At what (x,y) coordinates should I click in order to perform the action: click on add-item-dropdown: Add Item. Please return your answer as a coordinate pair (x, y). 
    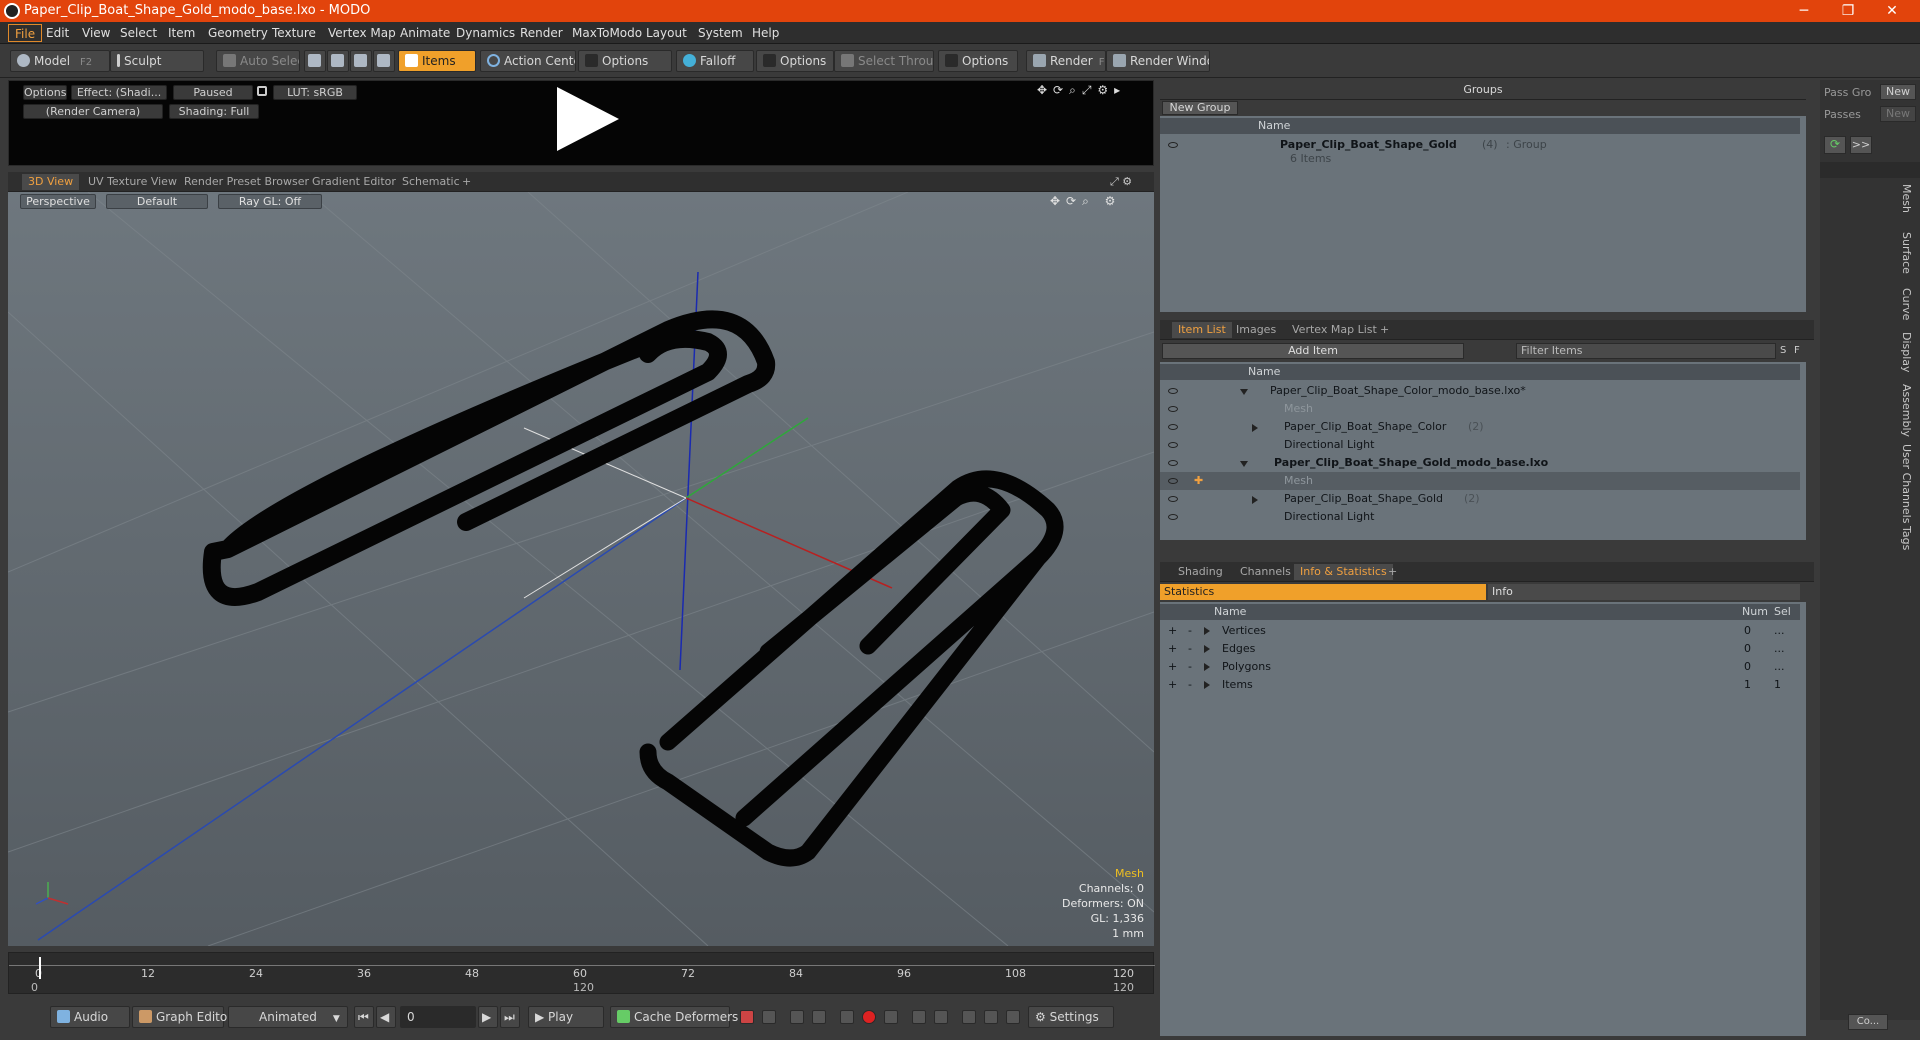
    Looking at the image, I should click on (1313, 351).